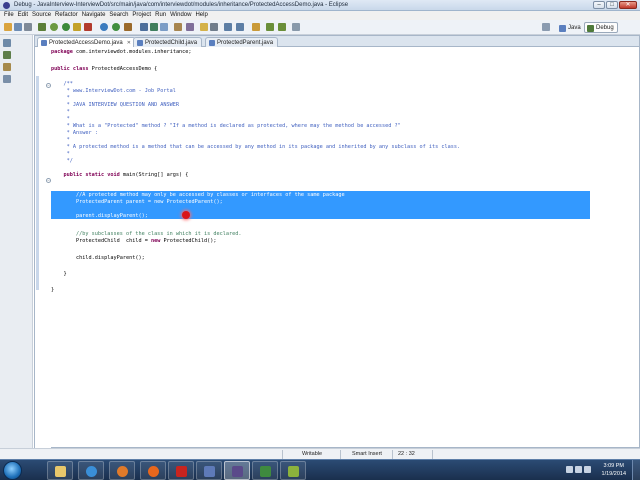 This screenshot has height=480, width=640. Describe the element at coordinates (12, 470) in the screenshot. I see `start-button` at that location.